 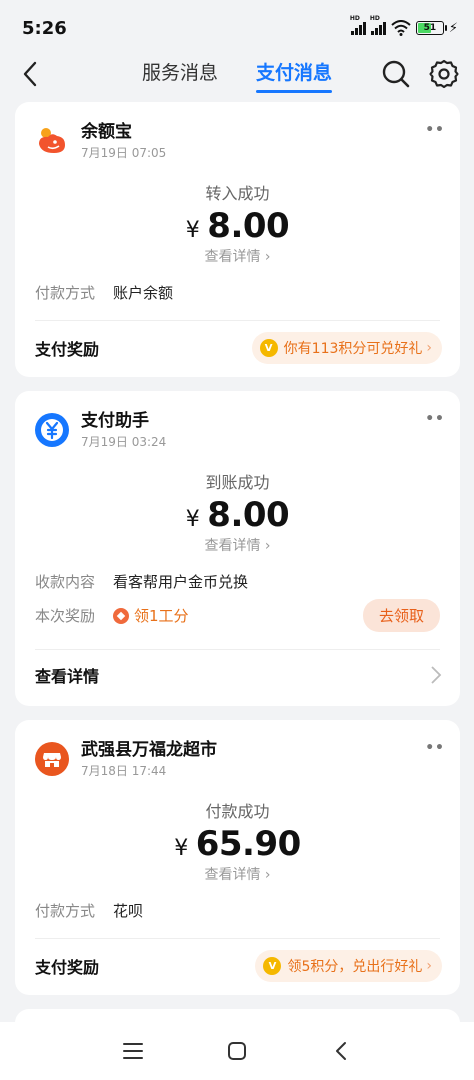 I want to click on card-header: 武强县万福龙超市 7月18日 17:44, so click(x=126, y=759).